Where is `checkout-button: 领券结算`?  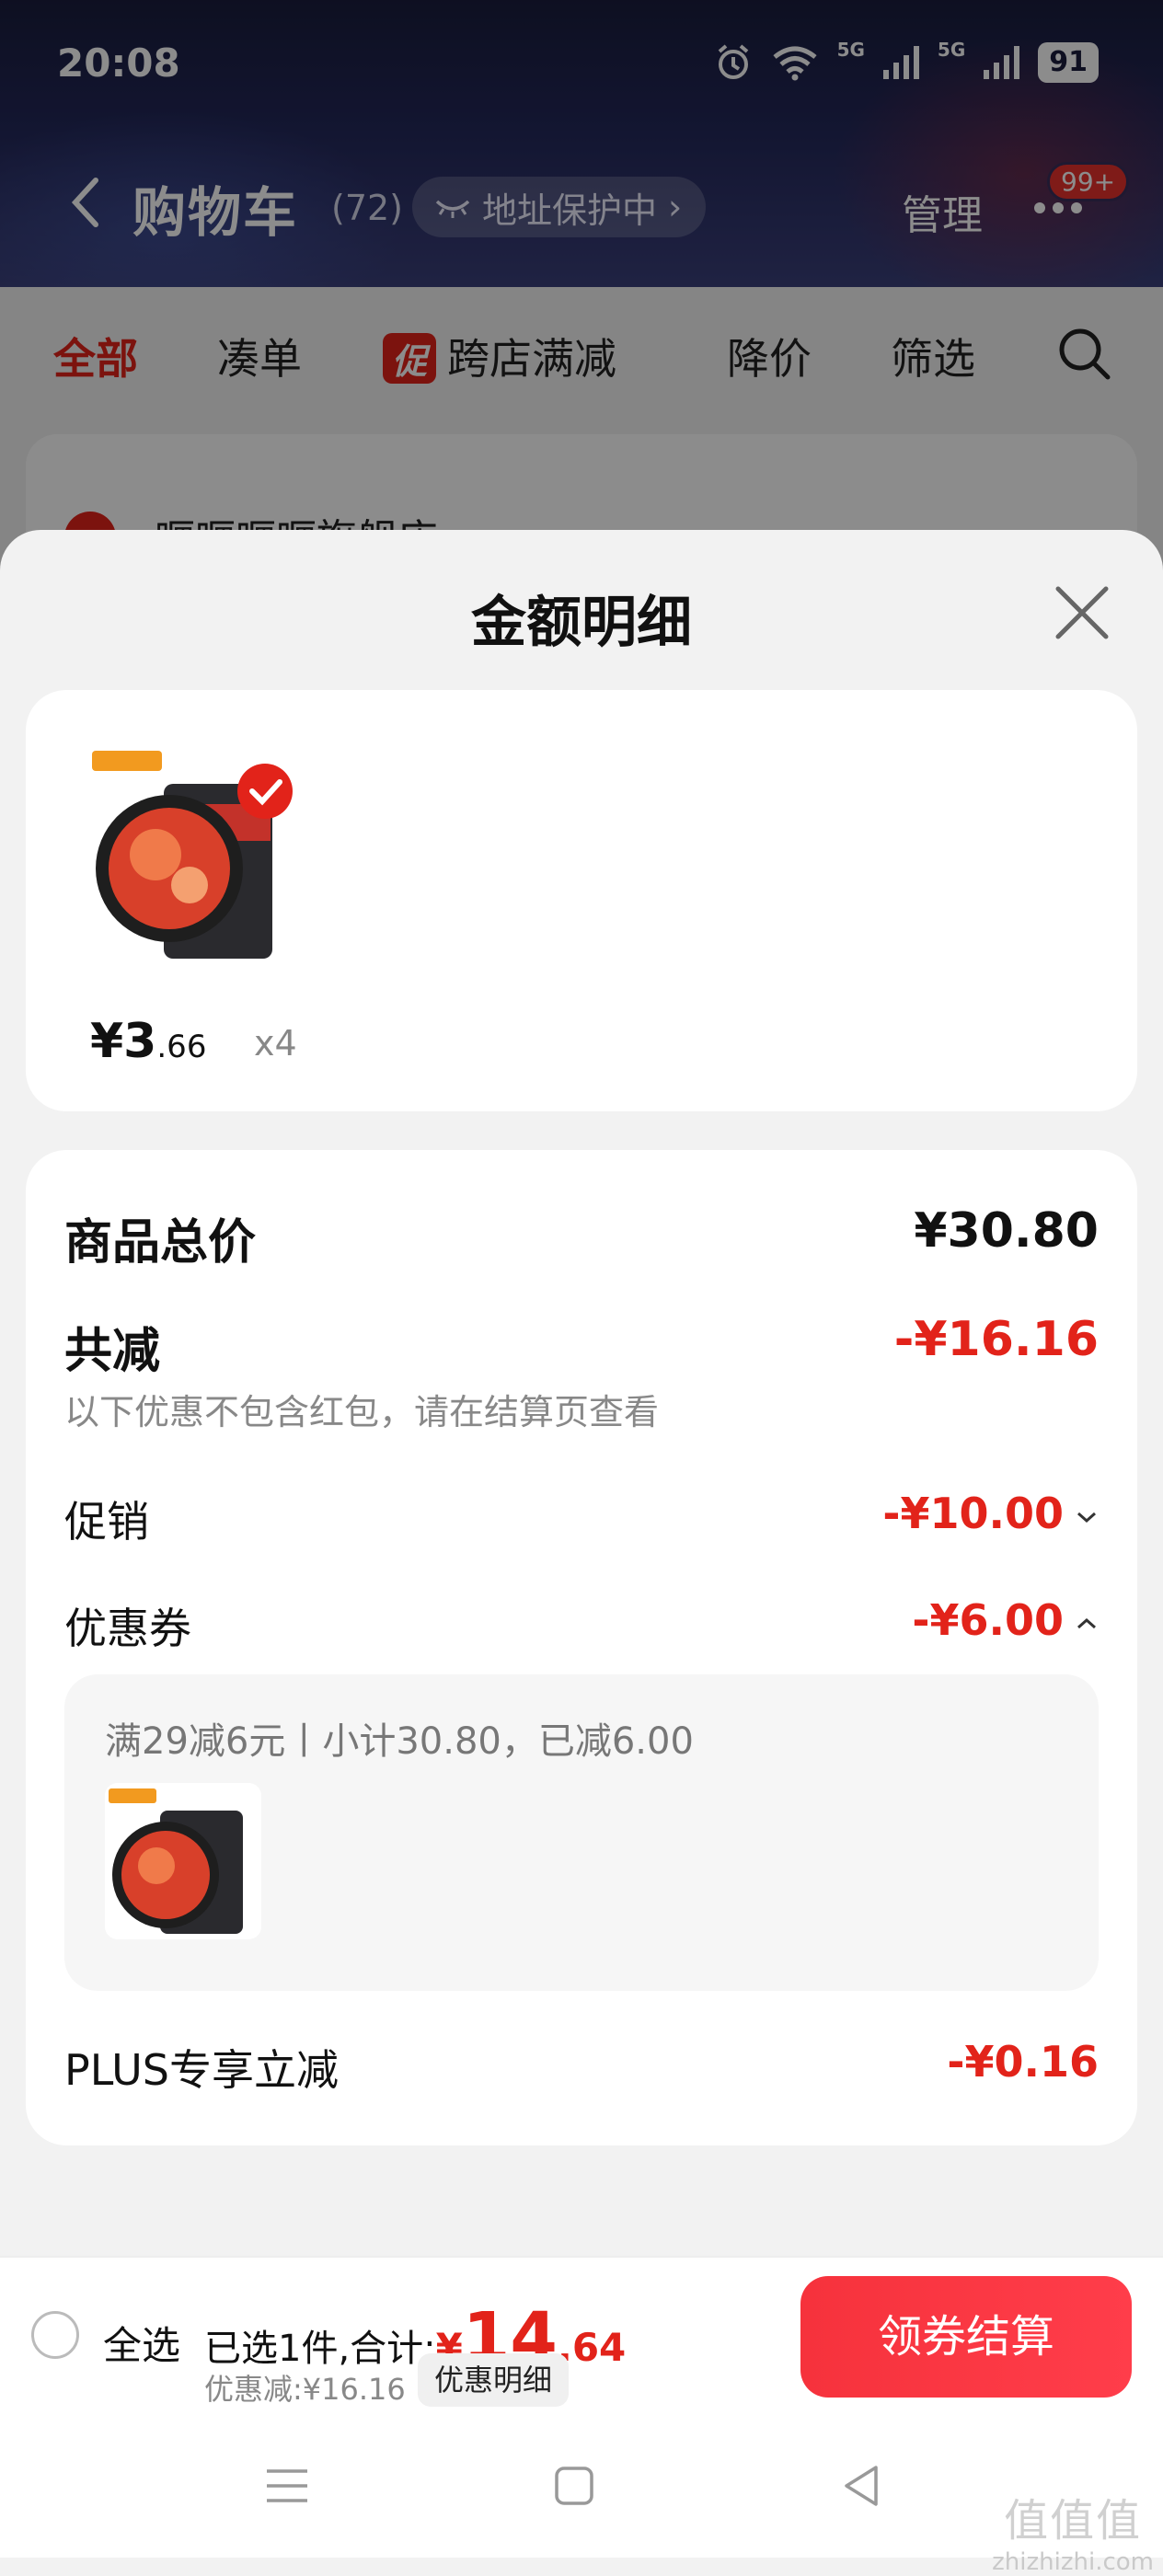 checkout-button: 领券结算 is located at coordinates (966, 2337).